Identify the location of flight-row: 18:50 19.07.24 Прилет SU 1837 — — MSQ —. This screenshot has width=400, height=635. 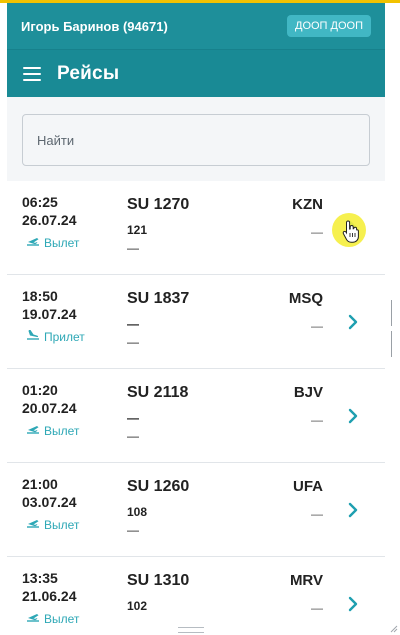
(196, 322).